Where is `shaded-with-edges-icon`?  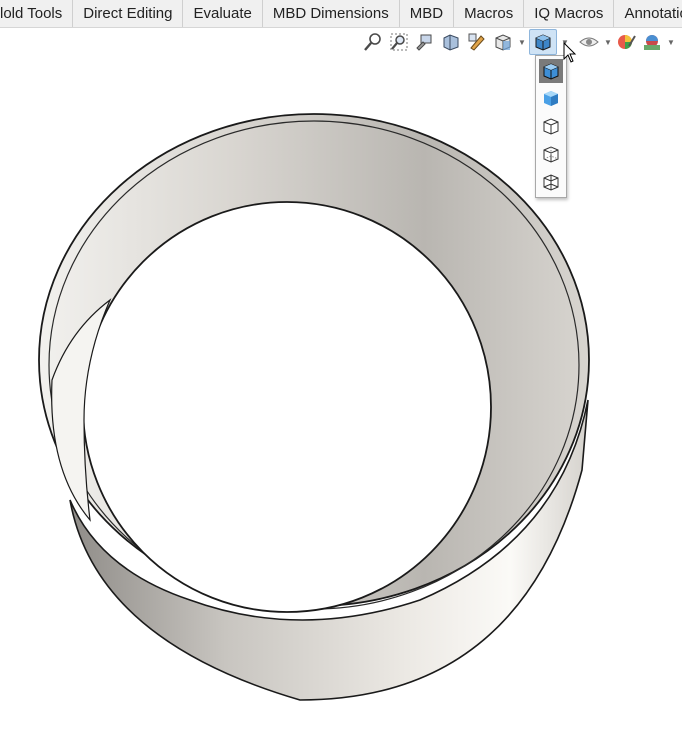 shaded-with-edges-icon is located at coordinates (551, 71).